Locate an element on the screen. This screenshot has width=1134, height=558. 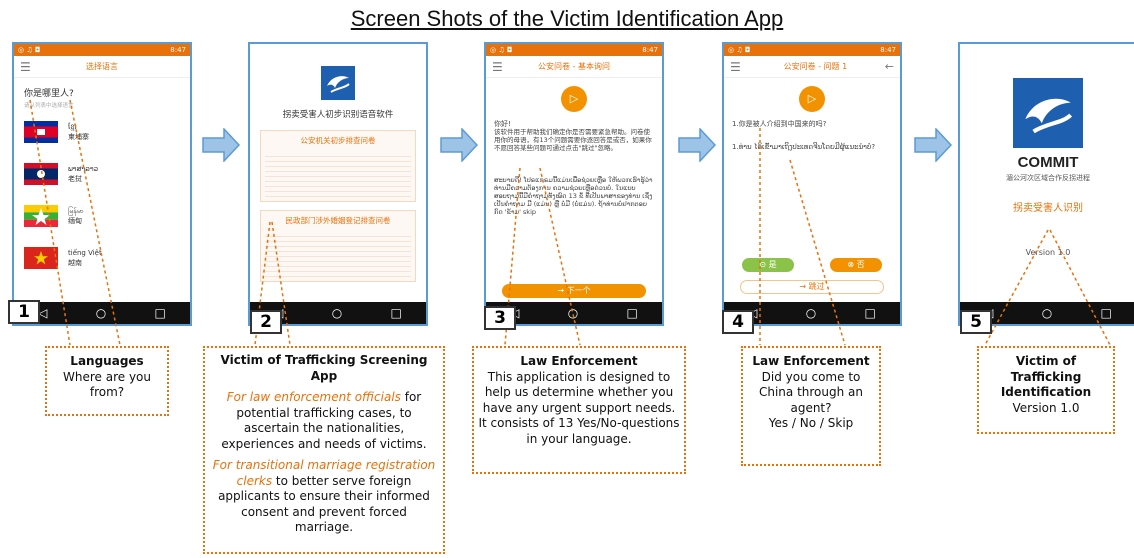
step-number-4: 4 is located at coordinates (738, 322).